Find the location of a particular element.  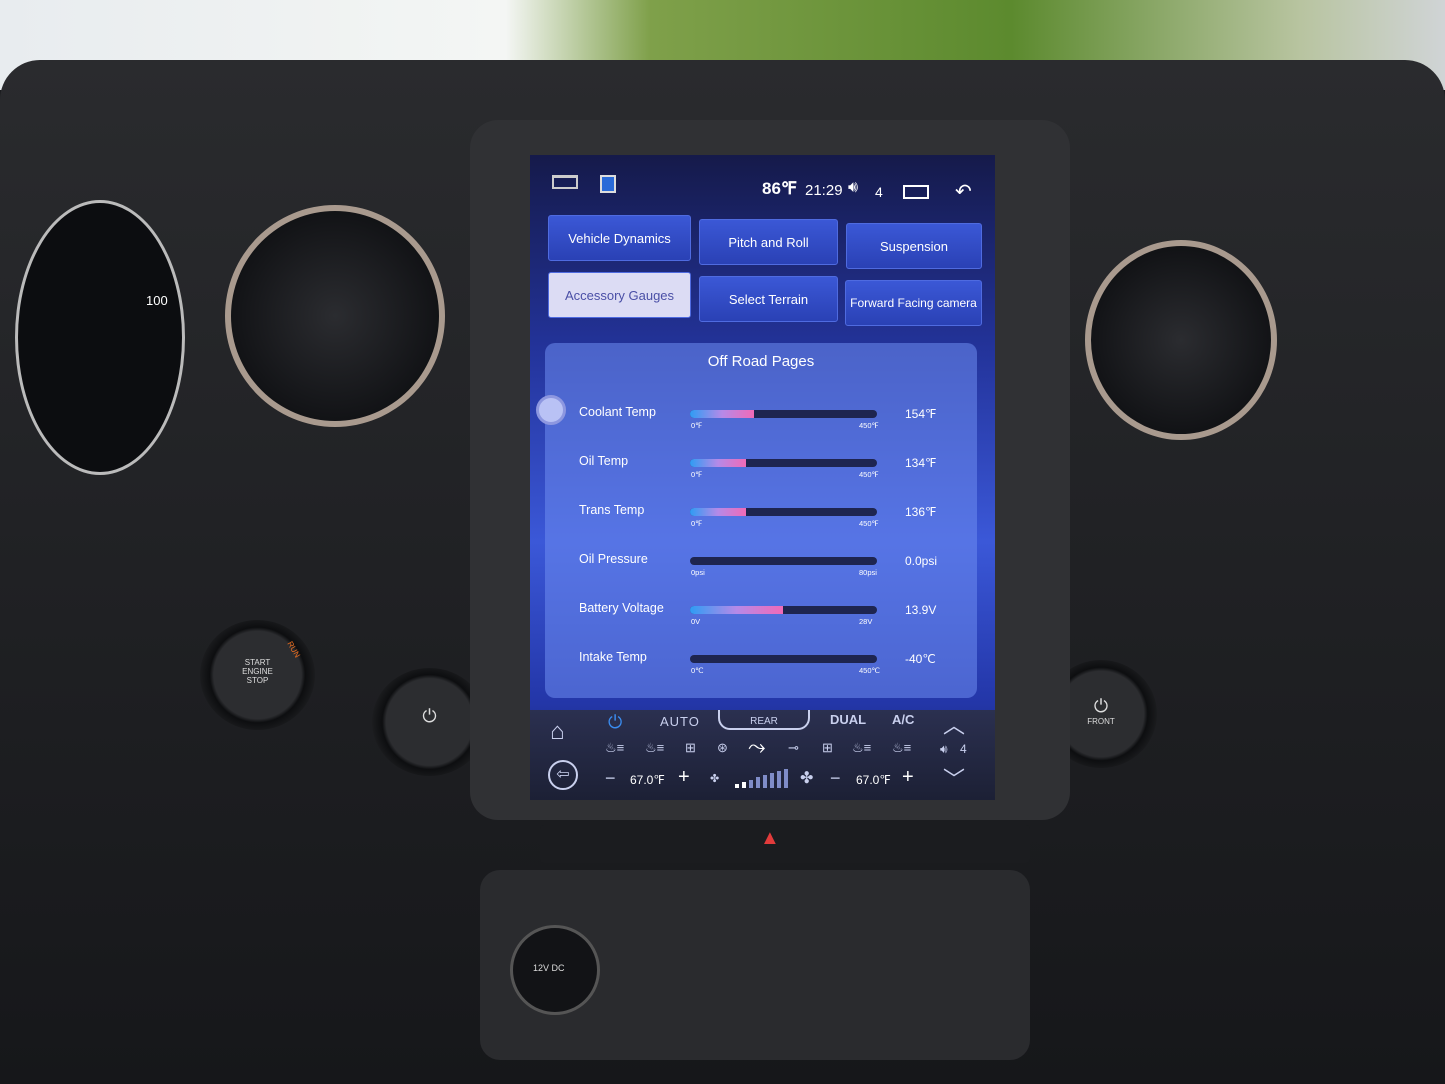

left-temp-down-button: − is located at coordinates (610, 778).